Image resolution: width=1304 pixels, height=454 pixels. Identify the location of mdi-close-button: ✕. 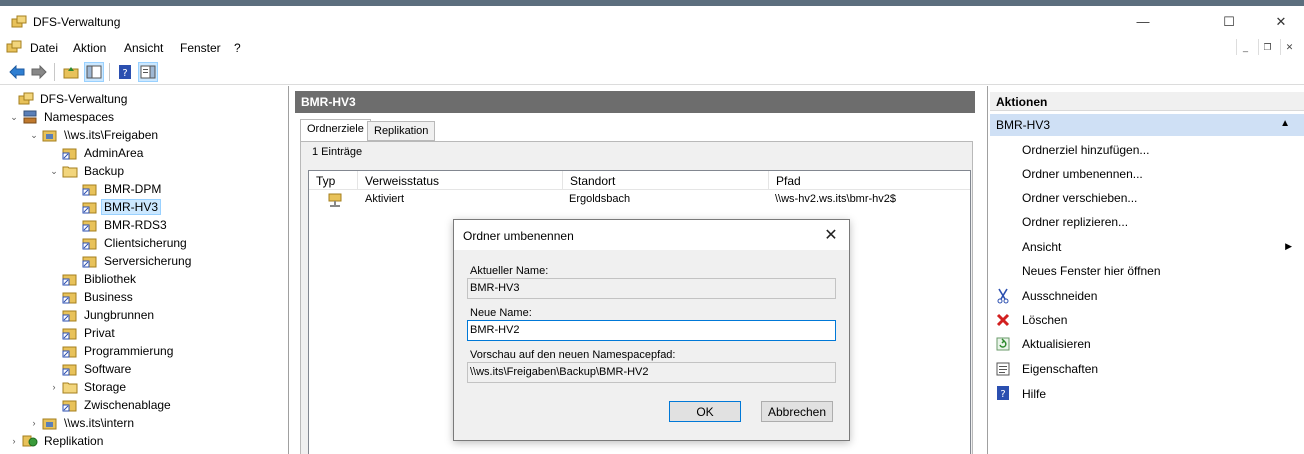
(1289, 47).